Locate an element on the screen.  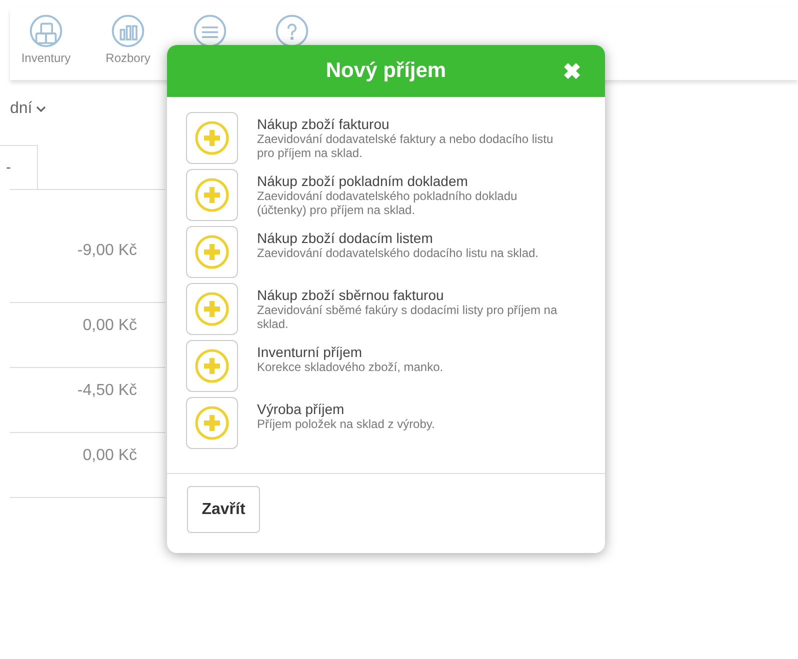
option-title: Nákup zboží fakturou is located at coordinates (413, 124).